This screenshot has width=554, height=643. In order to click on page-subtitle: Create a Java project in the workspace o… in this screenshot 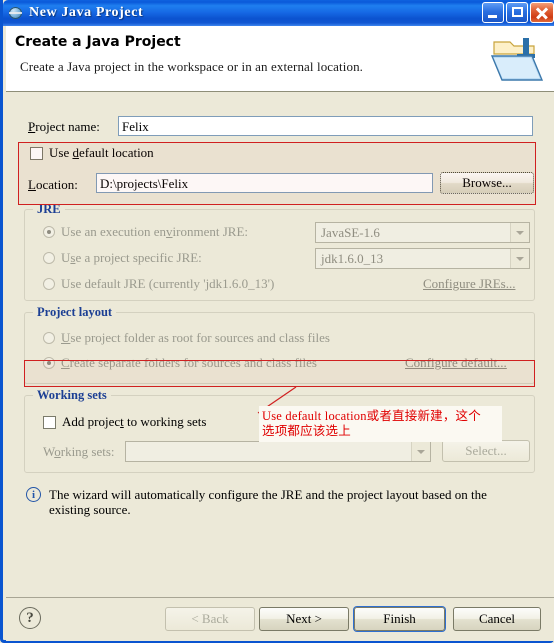, I will do `click(192, 66)`.